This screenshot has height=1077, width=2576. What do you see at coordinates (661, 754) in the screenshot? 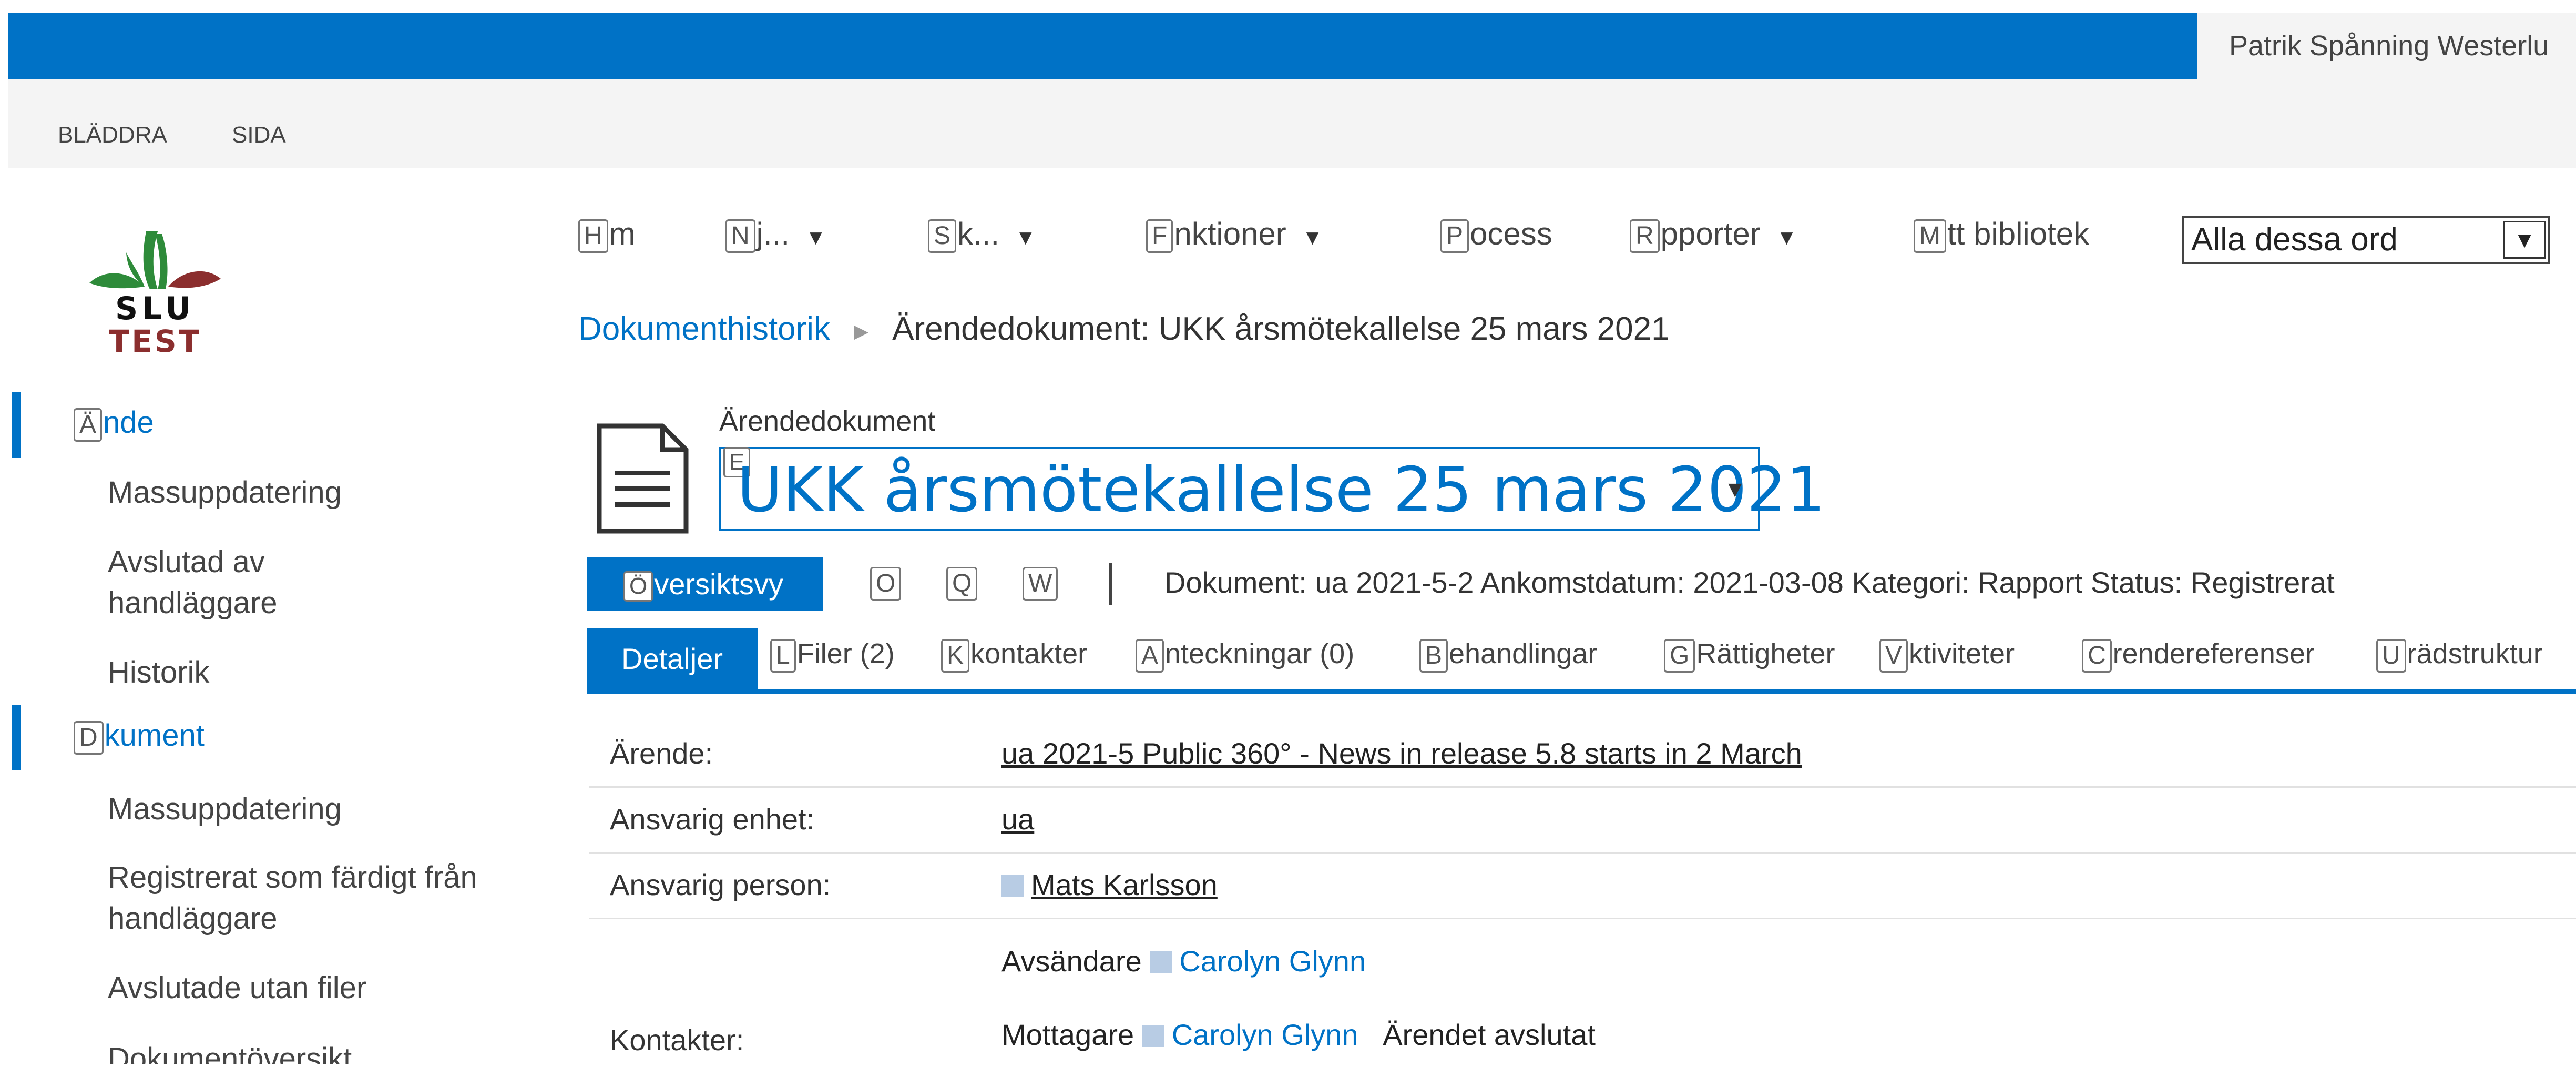
I see `detail-label: Ärende:` at bounding box center [661, 754].